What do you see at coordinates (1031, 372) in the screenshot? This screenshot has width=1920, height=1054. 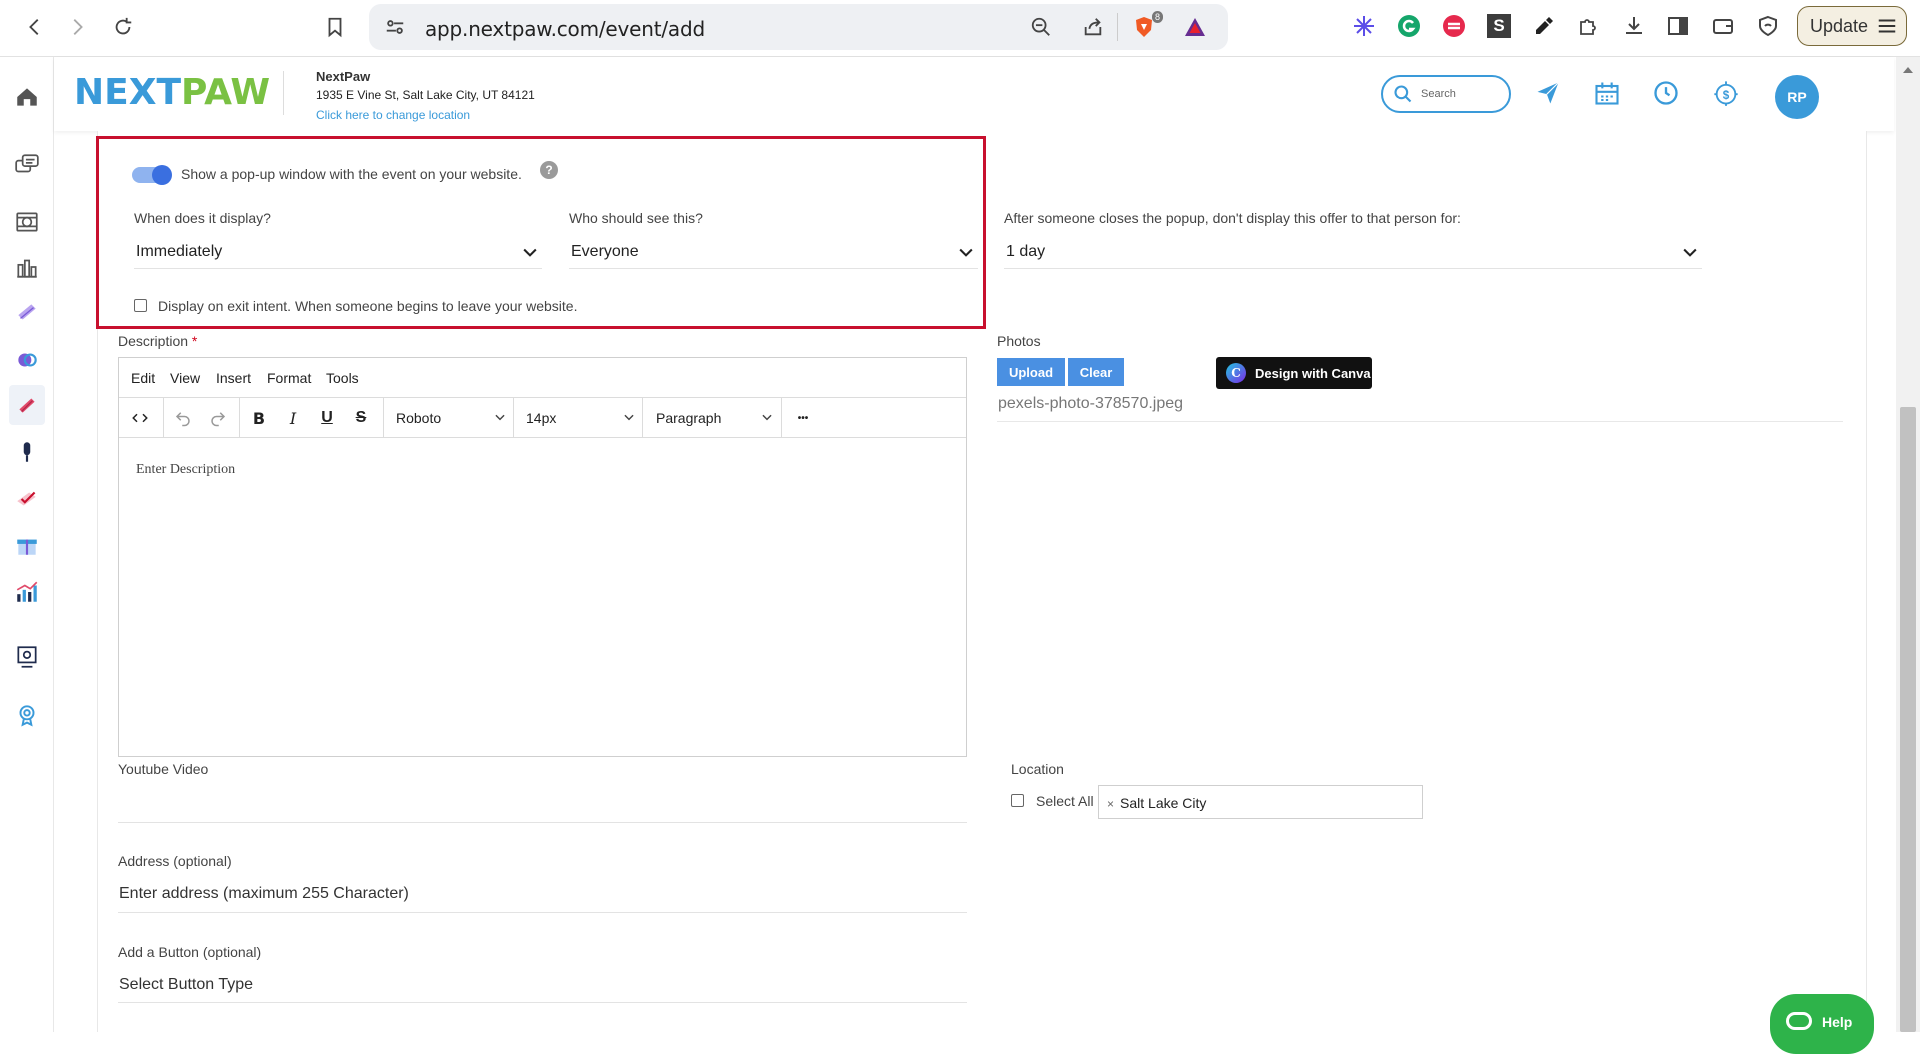 I see `upload-button: Upload` at bounding box center [1031, 372].